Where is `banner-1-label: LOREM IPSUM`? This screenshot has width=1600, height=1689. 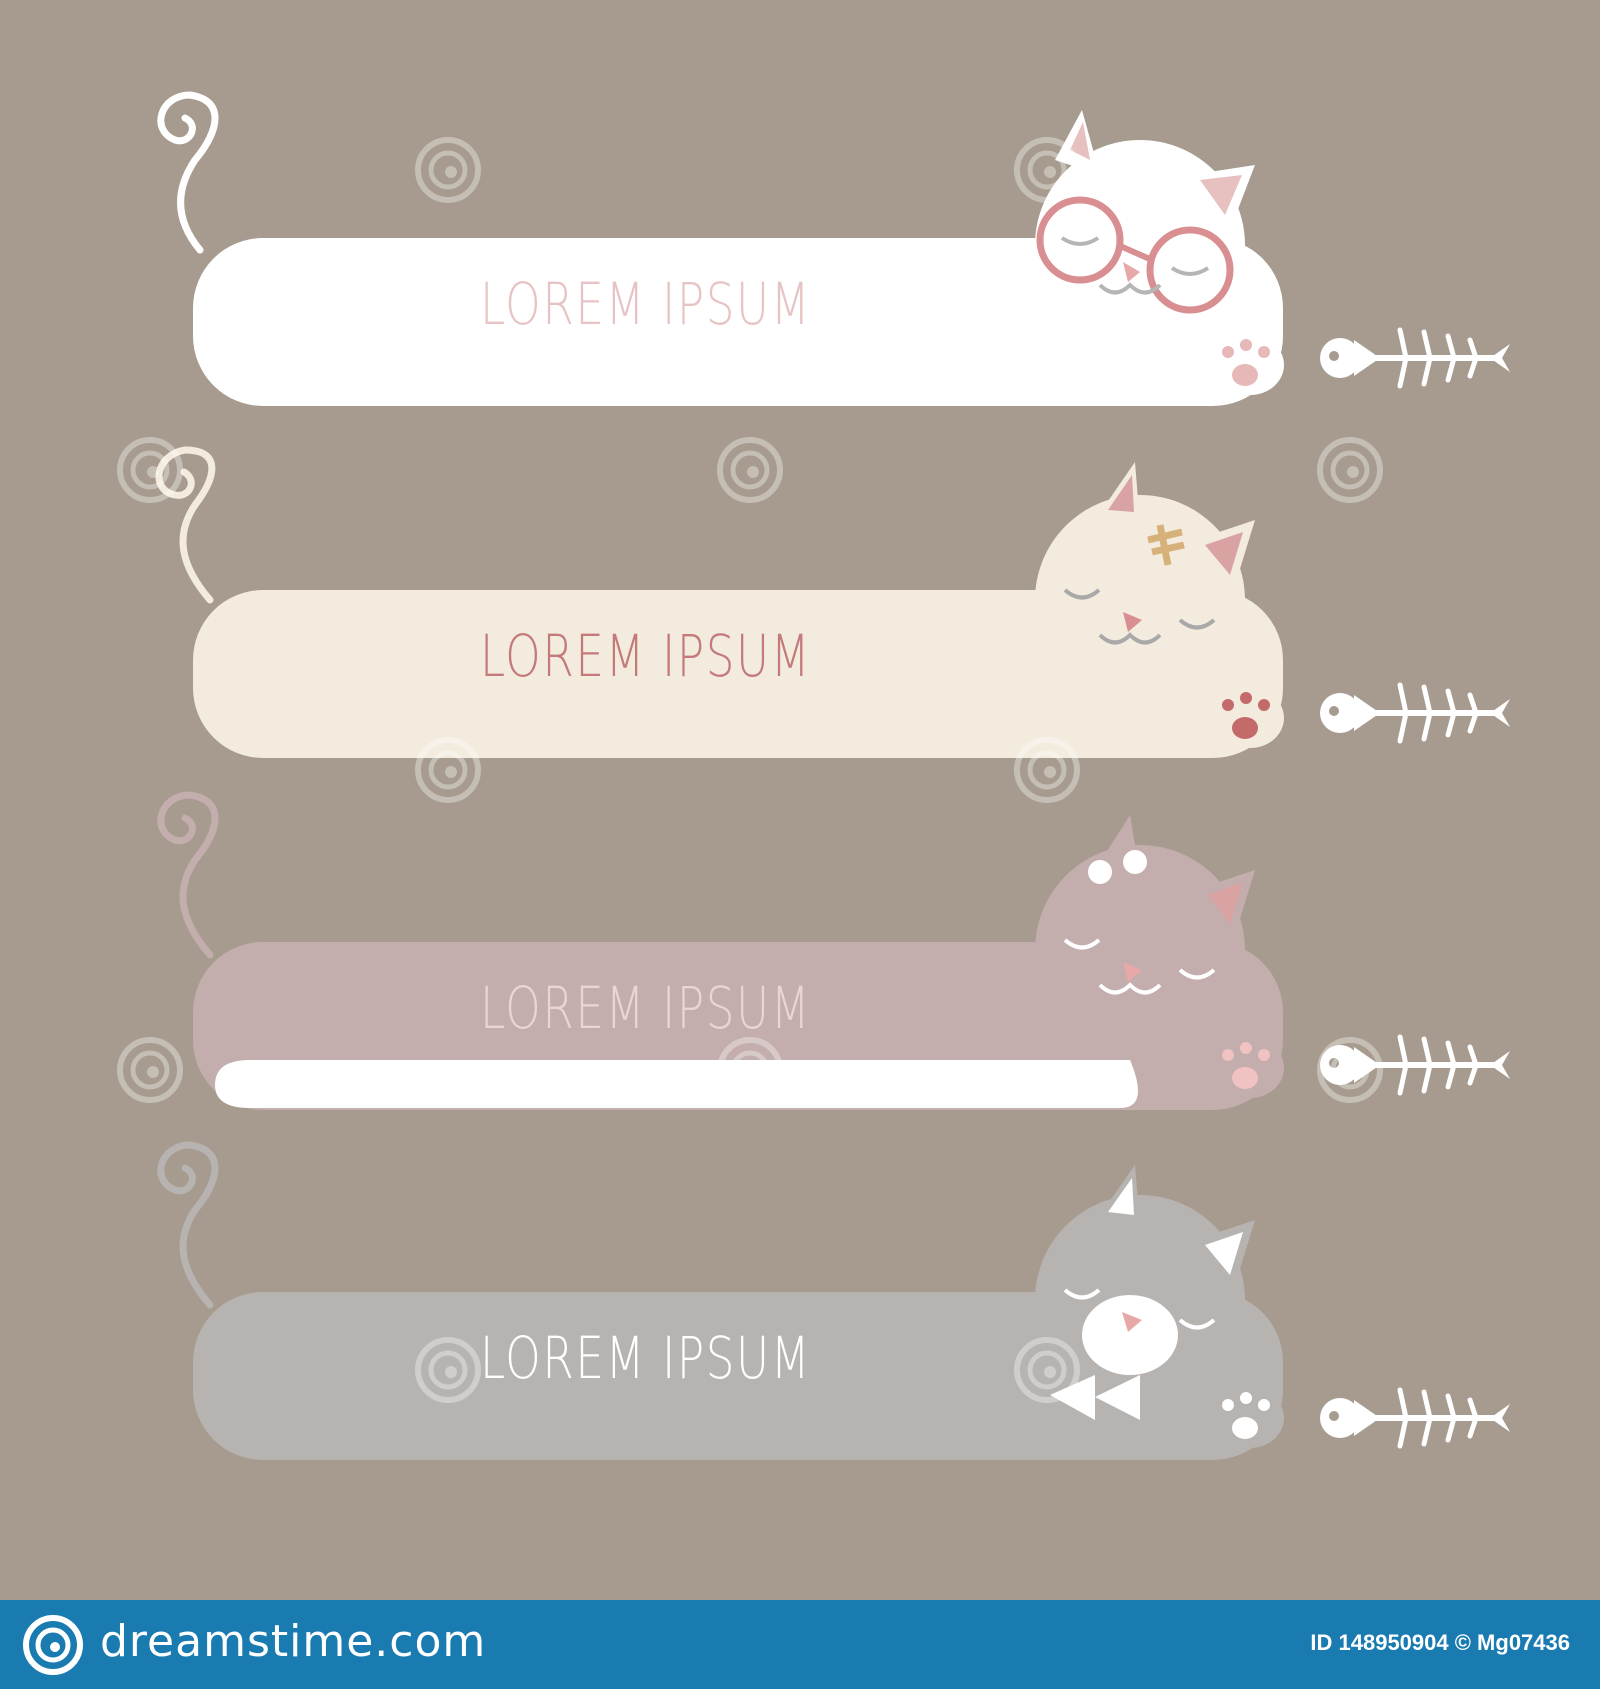
banner-1-label: LOREM IPSUM is located at coordinates (646, 304).